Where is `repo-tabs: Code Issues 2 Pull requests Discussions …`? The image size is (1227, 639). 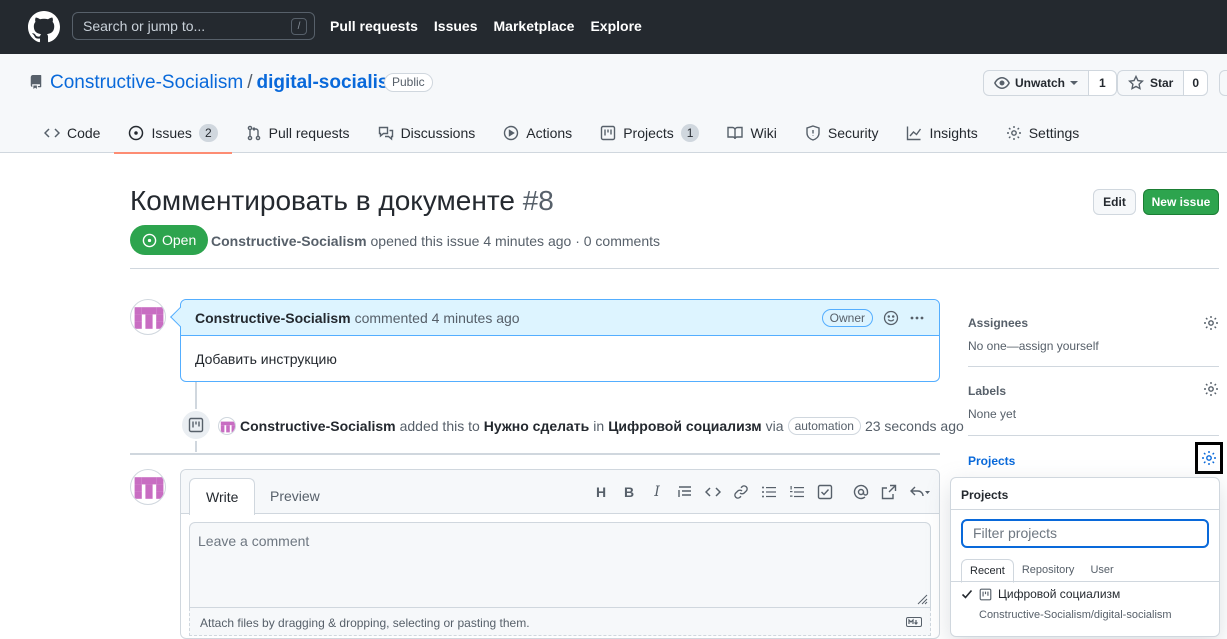 repo-tabs: Code Issues 2 Pull requests Discussions … is located at coordinates (562, 133).